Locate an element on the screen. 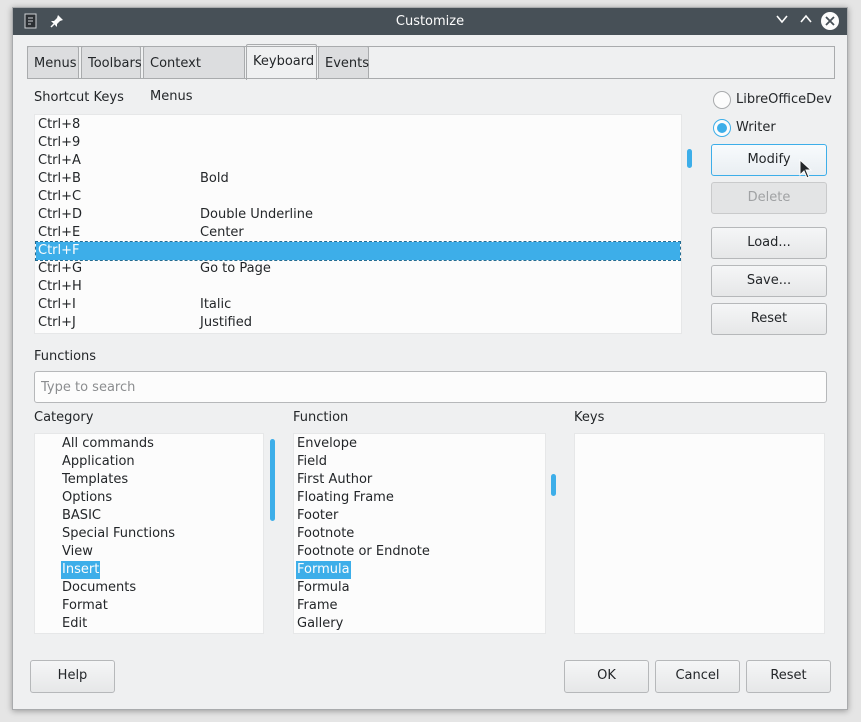 The image size is (861, 722). list-item: All commands is located at coordinates (108, 444).